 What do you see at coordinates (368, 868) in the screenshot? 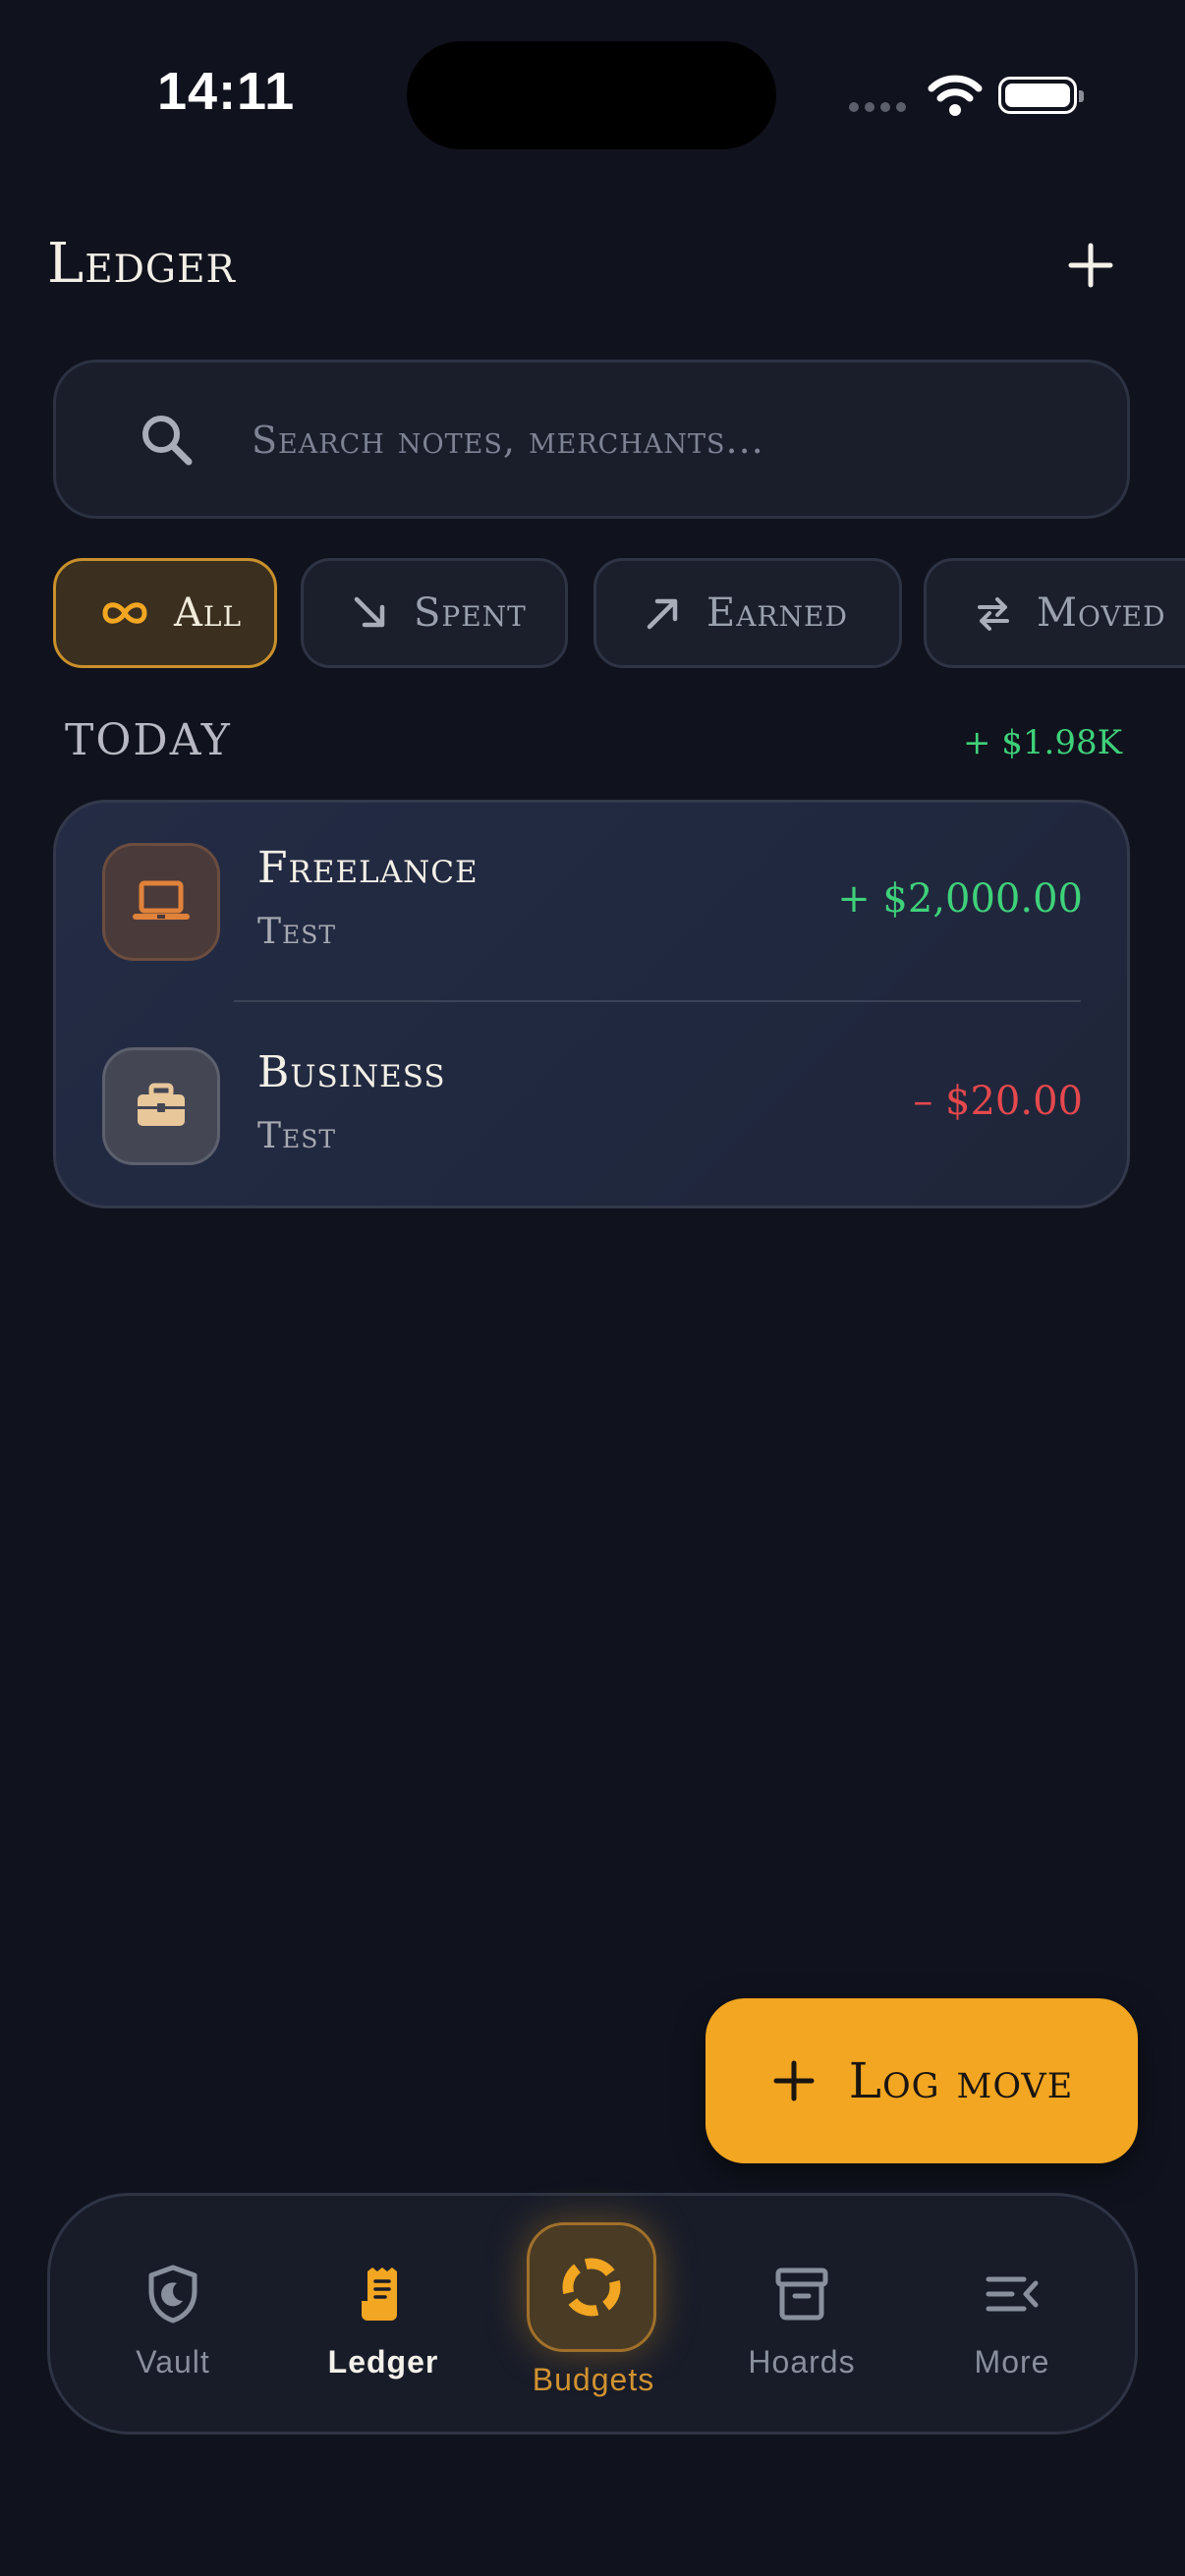
I see `transaction-title: Freelance` at bounding box center [368, 868].